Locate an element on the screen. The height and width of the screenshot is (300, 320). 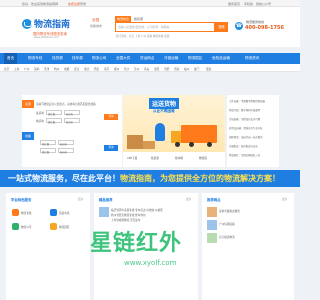
feature-item: 货运车源 is located at coordinates (64, 213).